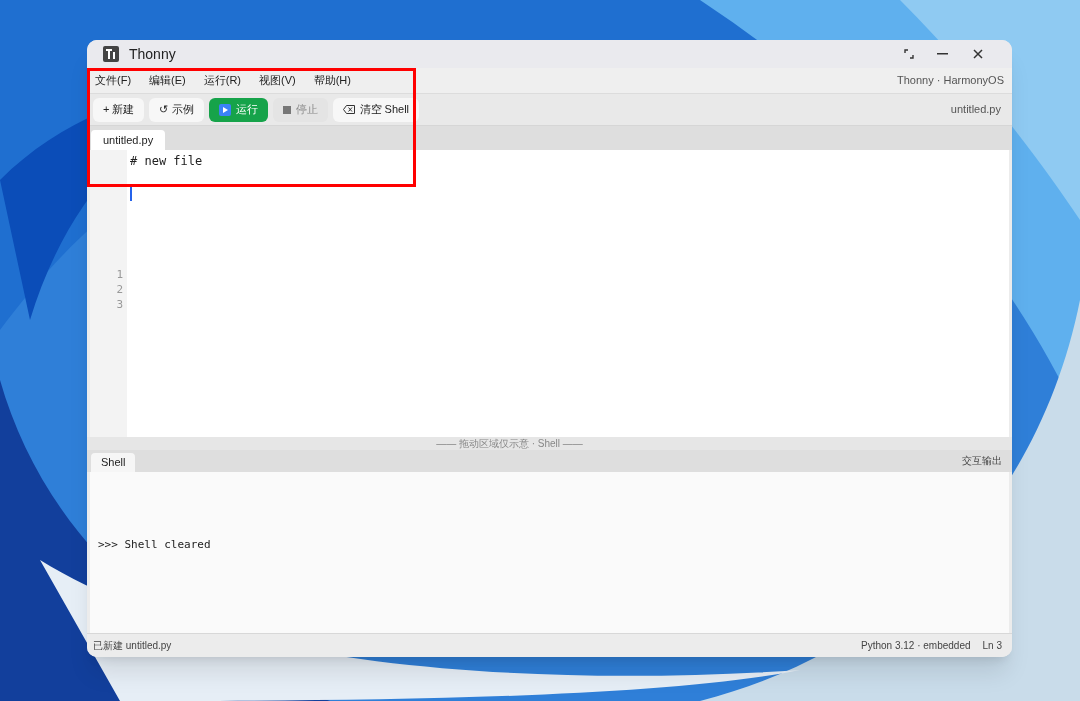 The width and height of the screenshot is (1080, 701). What do you see at coordinates (950, 81) in the screenshot?
I see `app-label: Thonny · HarmonyOS` at bounding box center [950, 81].